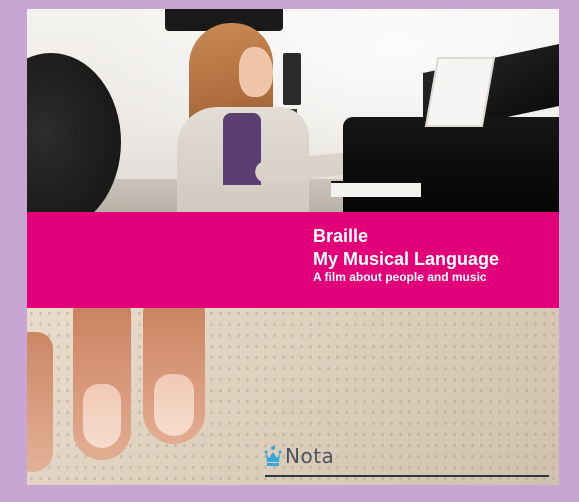 The height and width of the screenshot is (502, 579). I want to click on subtitle: A film about people and music, so click(400, 277).